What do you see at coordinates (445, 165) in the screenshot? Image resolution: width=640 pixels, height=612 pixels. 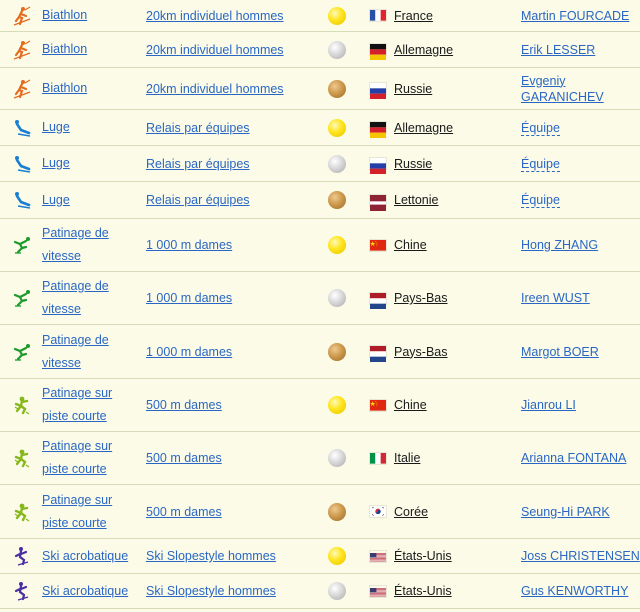 I see `country-cell: Russie` at bounding box center [445, 165].